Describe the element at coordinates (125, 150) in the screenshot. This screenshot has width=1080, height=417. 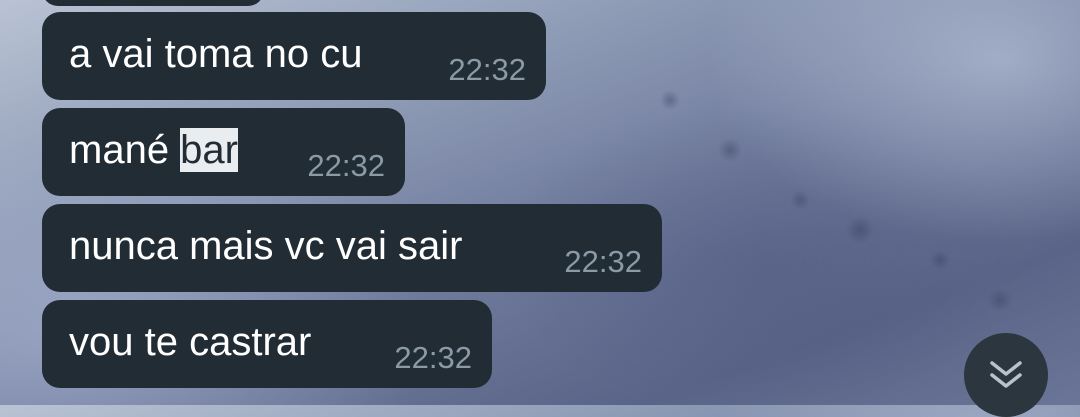
I see `message-text-unselected: mané` at that location.